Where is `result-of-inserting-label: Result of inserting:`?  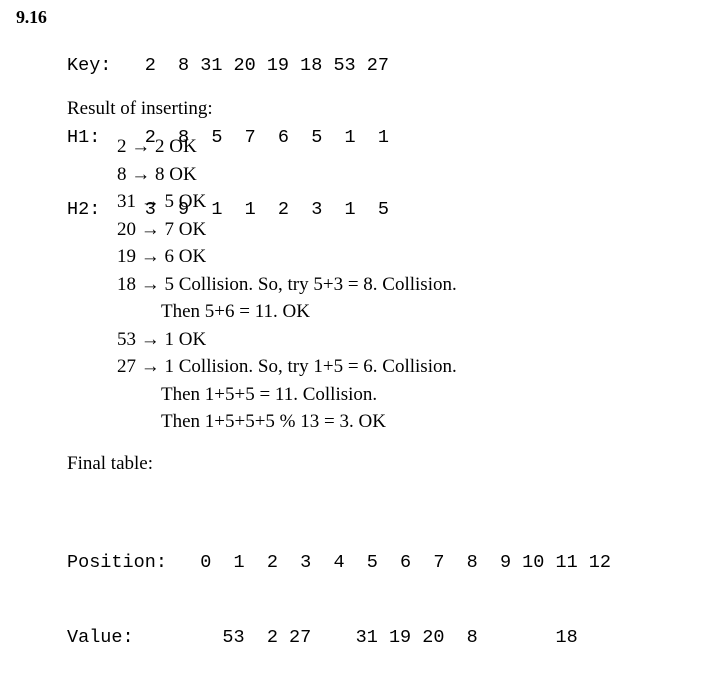
result-of-inserting-label: Result of inserting: is located at coordinates (140, 108).